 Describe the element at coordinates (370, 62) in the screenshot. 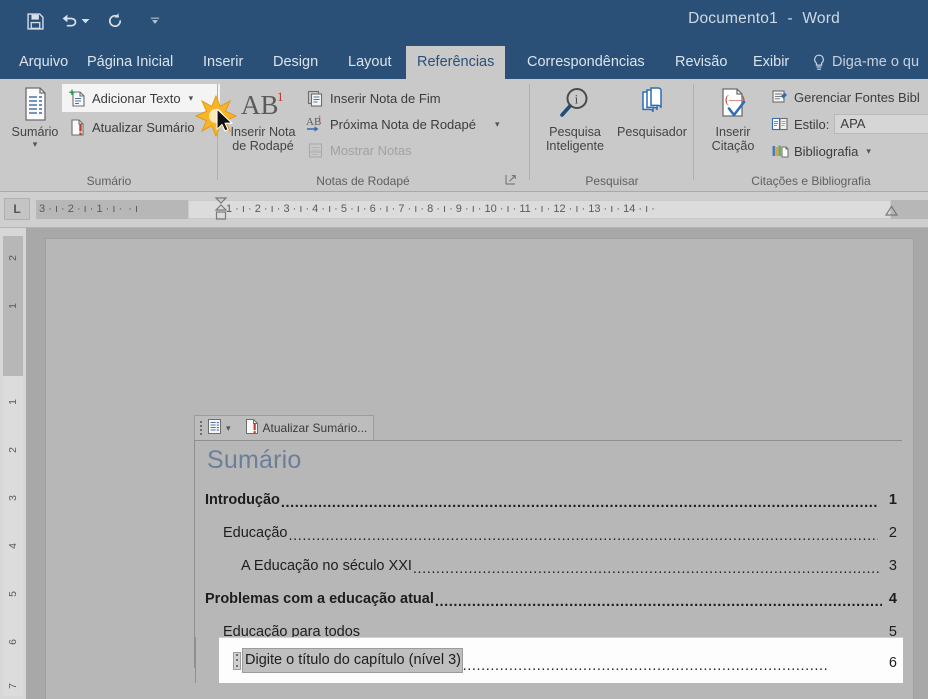

I see `tab-layout: Layout` at that location.